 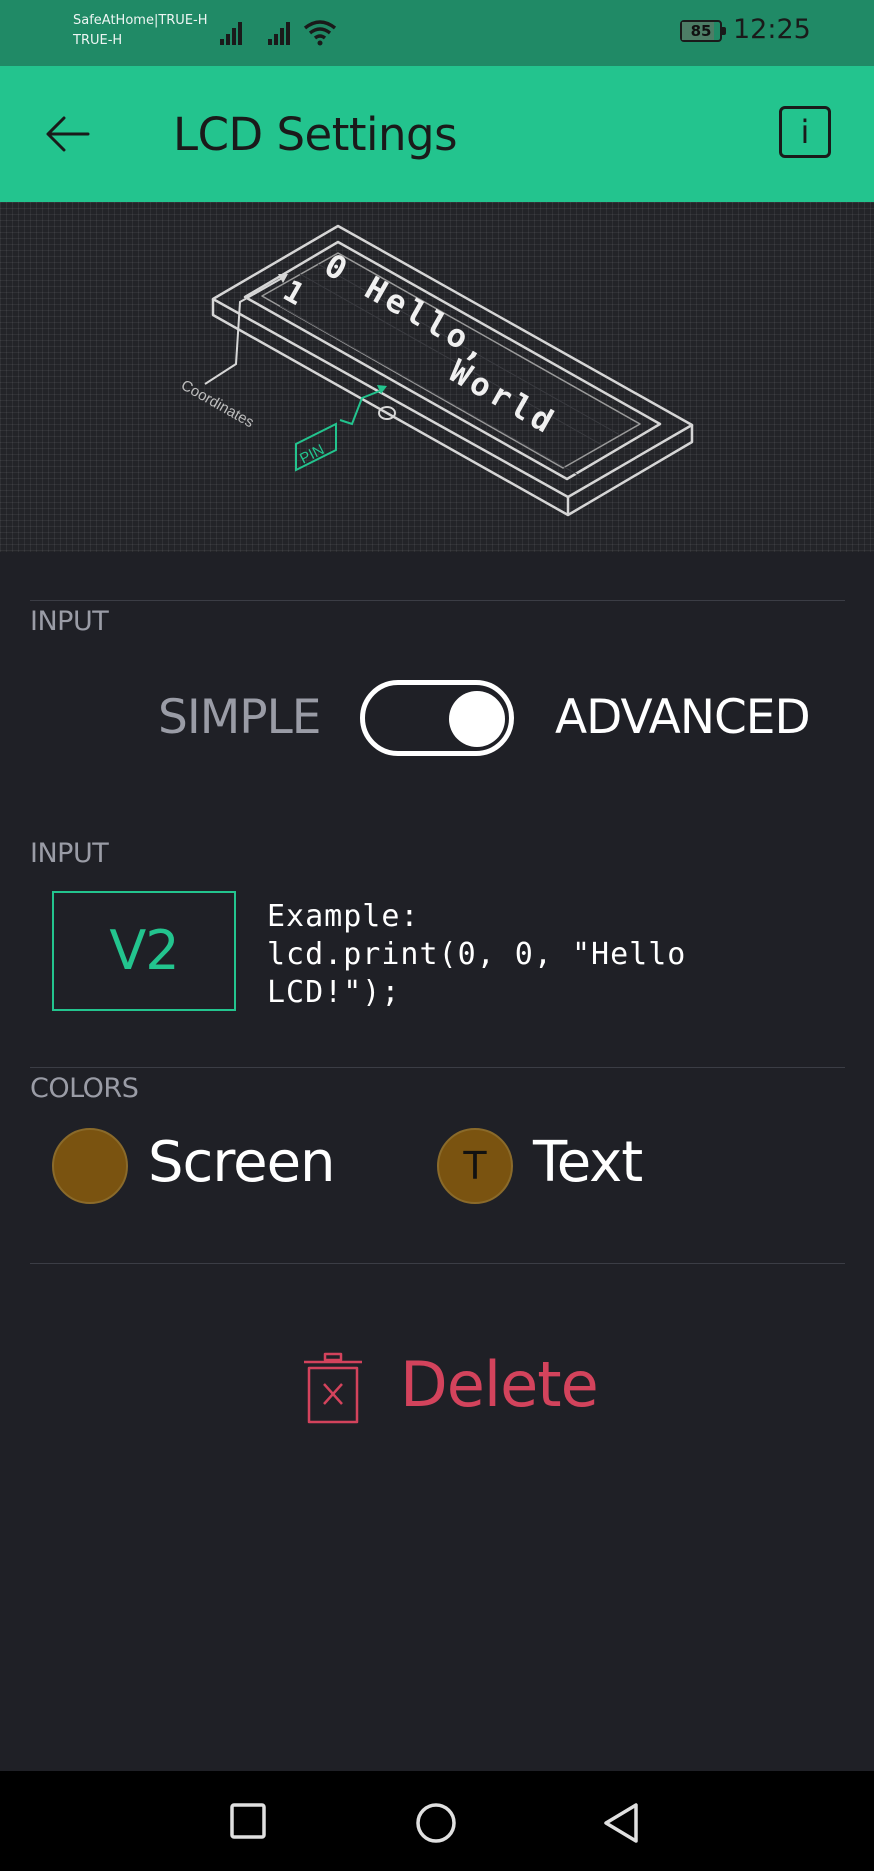 What do you see at coordinates (69, 853) in the screenshot?
I see `pin-input-section-label: INPUT` at bounding box center [69, 853].